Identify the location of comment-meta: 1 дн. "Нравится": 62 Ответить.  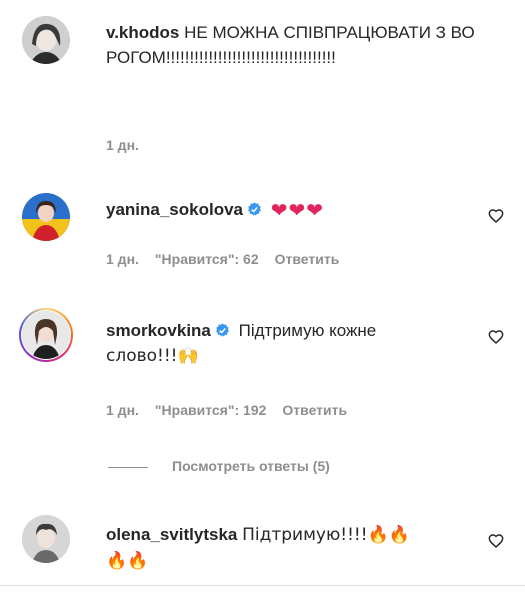
(230, 259).